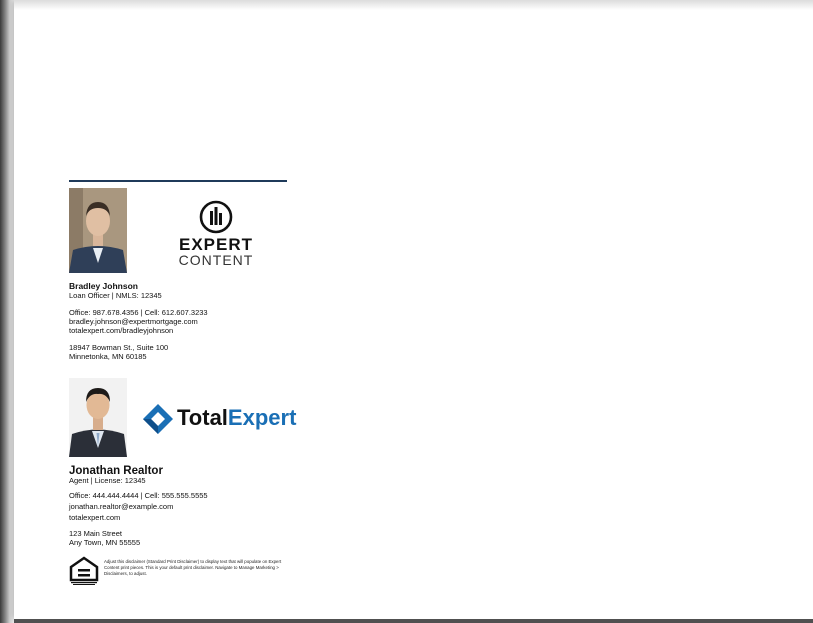  Describe the element at coordinates (262, 417) in the screenshot. I see `expert-logo-part: Expert` at that location.